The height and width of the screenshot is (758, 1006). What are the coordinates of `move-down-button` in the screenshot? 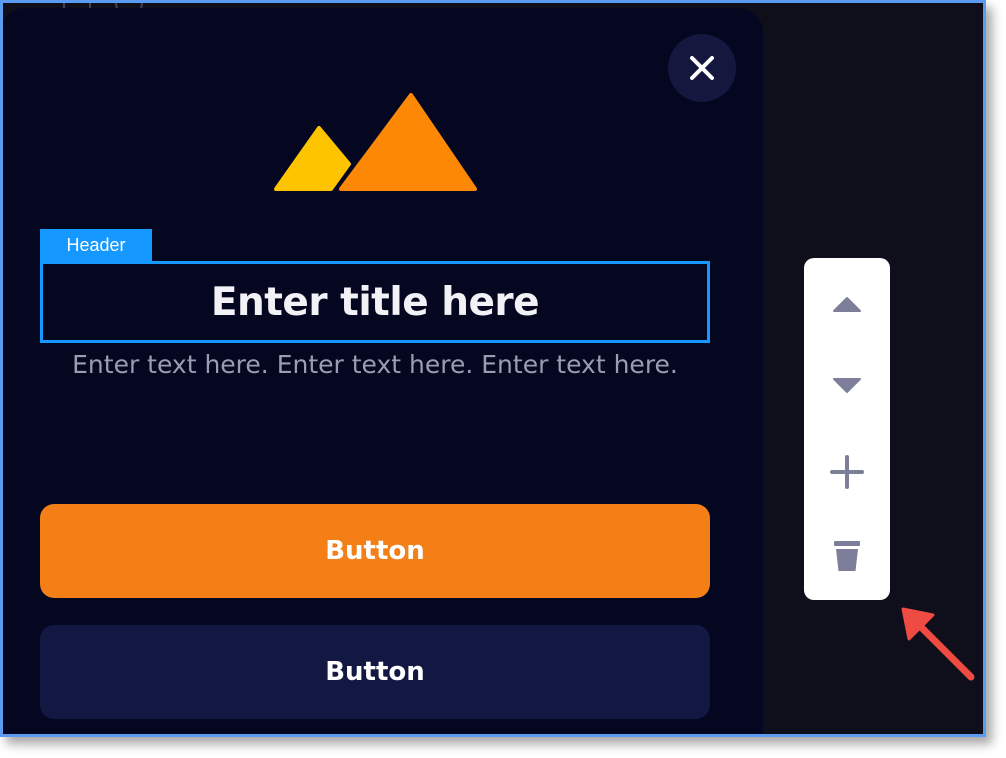 It's located at (847, 386).